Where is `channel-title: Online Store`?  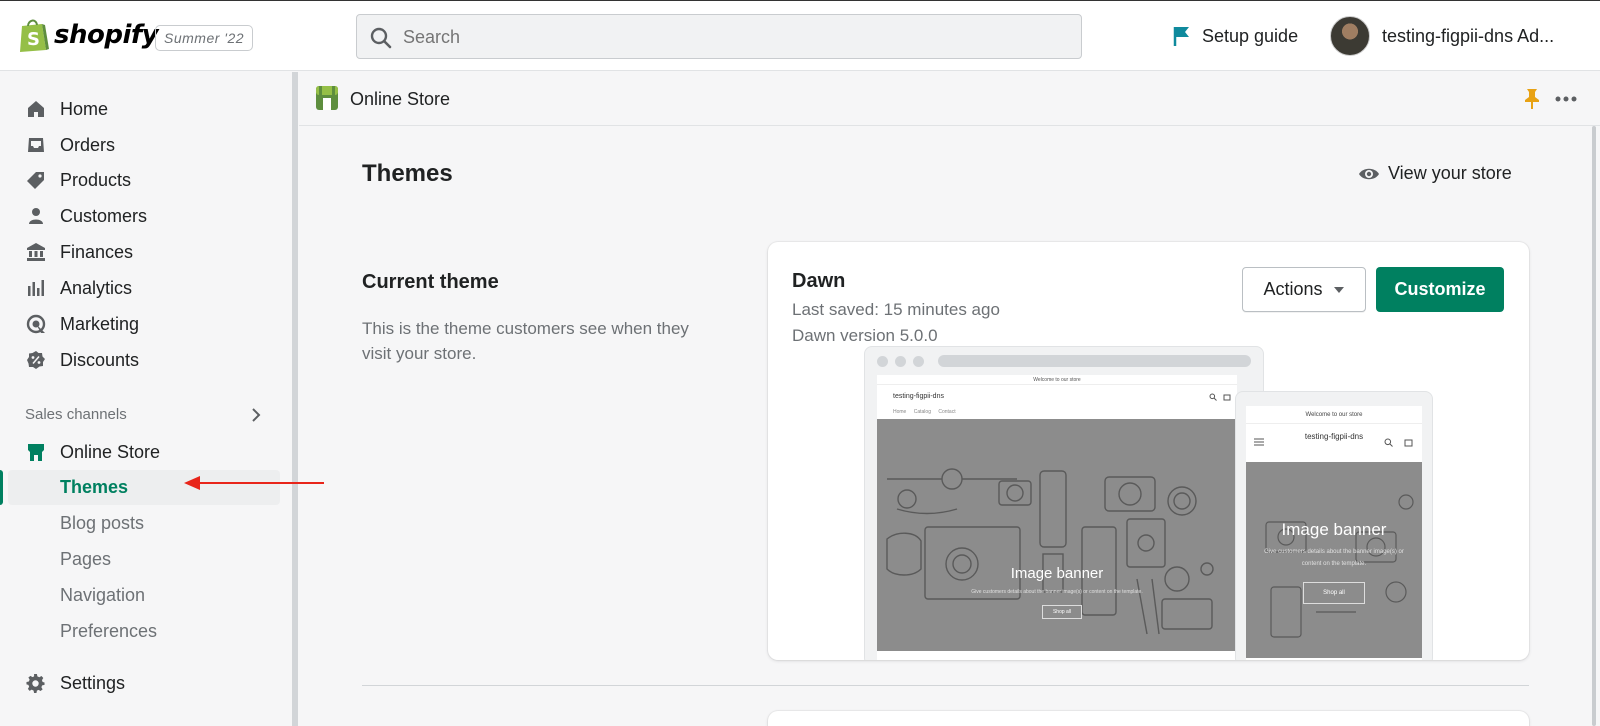 channel-title: Online Store is located at coordinates (400, 99).